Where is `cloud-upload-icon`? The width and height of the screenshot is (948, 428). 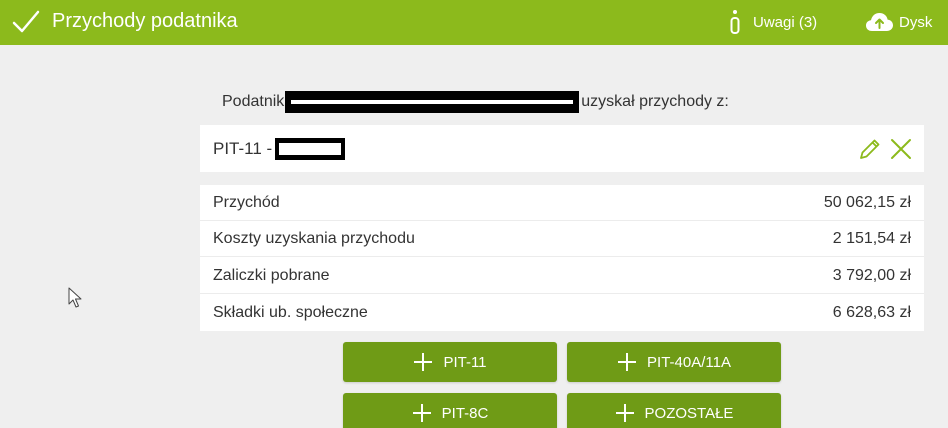
cloud-upload-icon is located at coordinates (879, 22).